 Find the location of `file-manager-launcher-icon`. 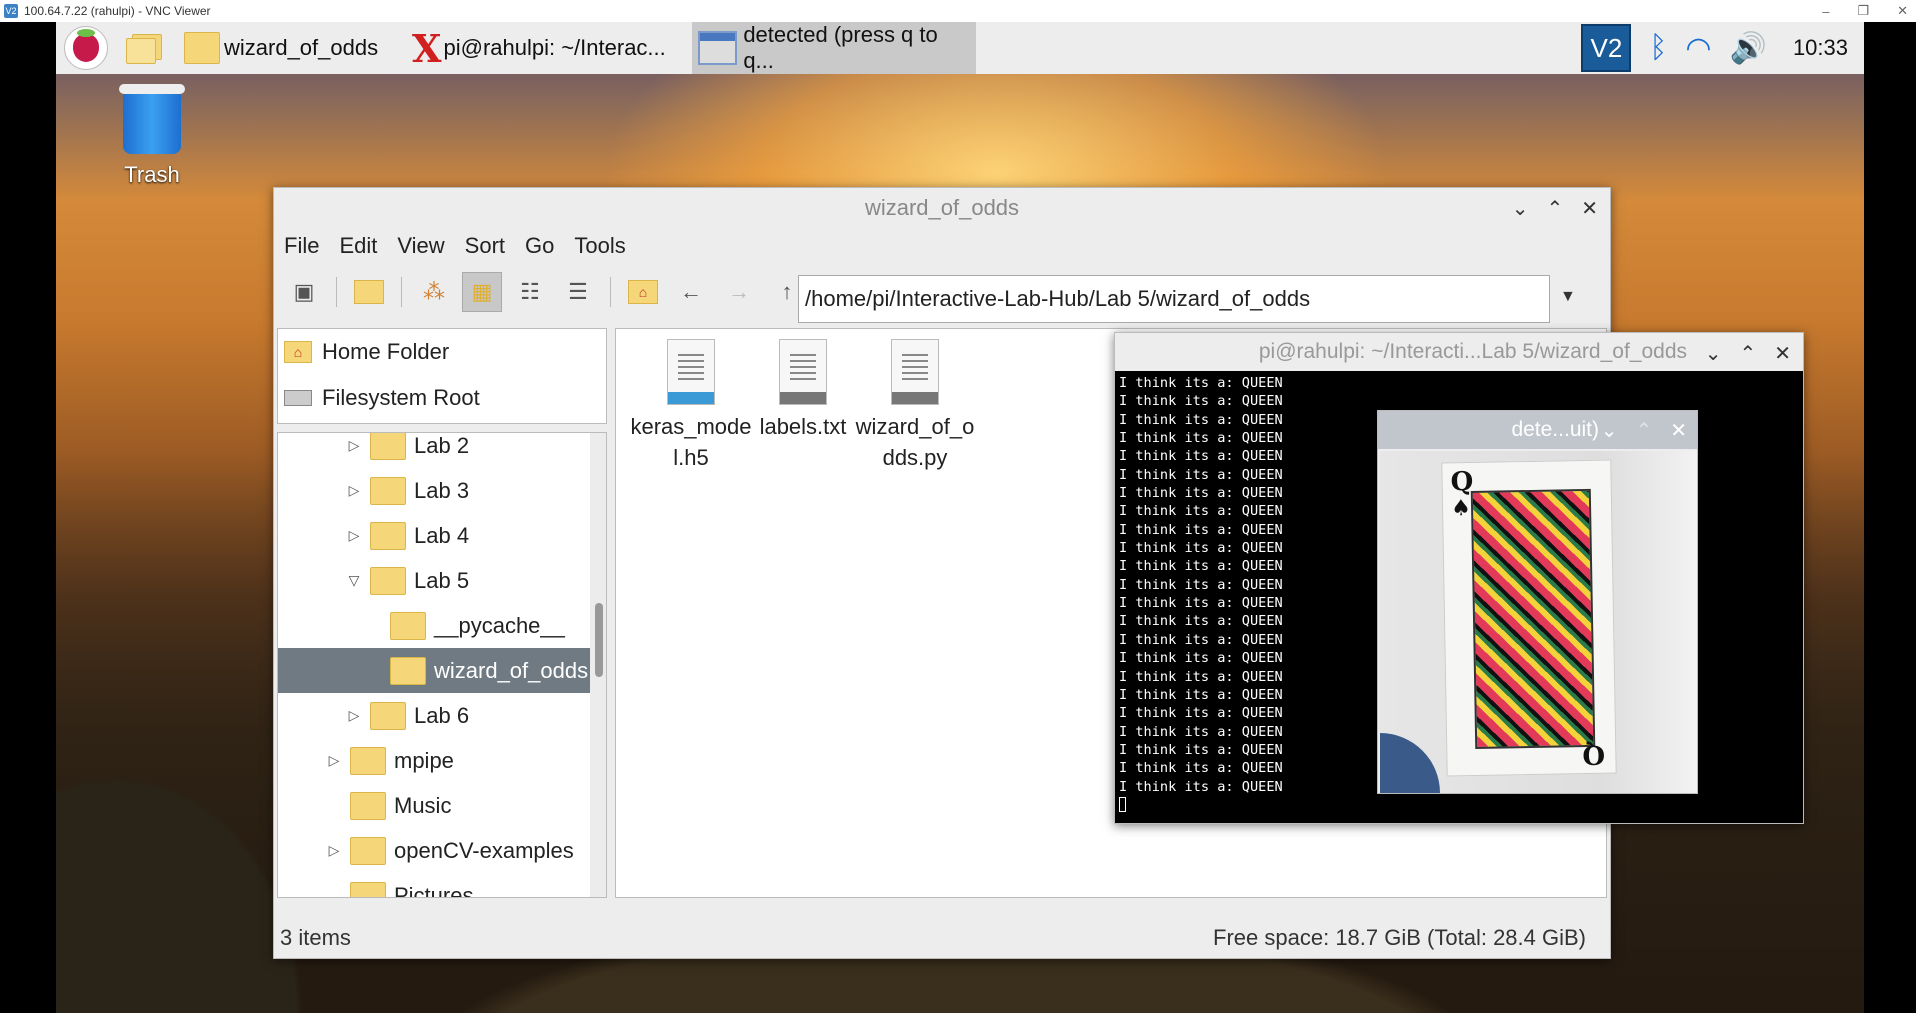

file-manager-launcher-icon is located at coordinates (146, 48).